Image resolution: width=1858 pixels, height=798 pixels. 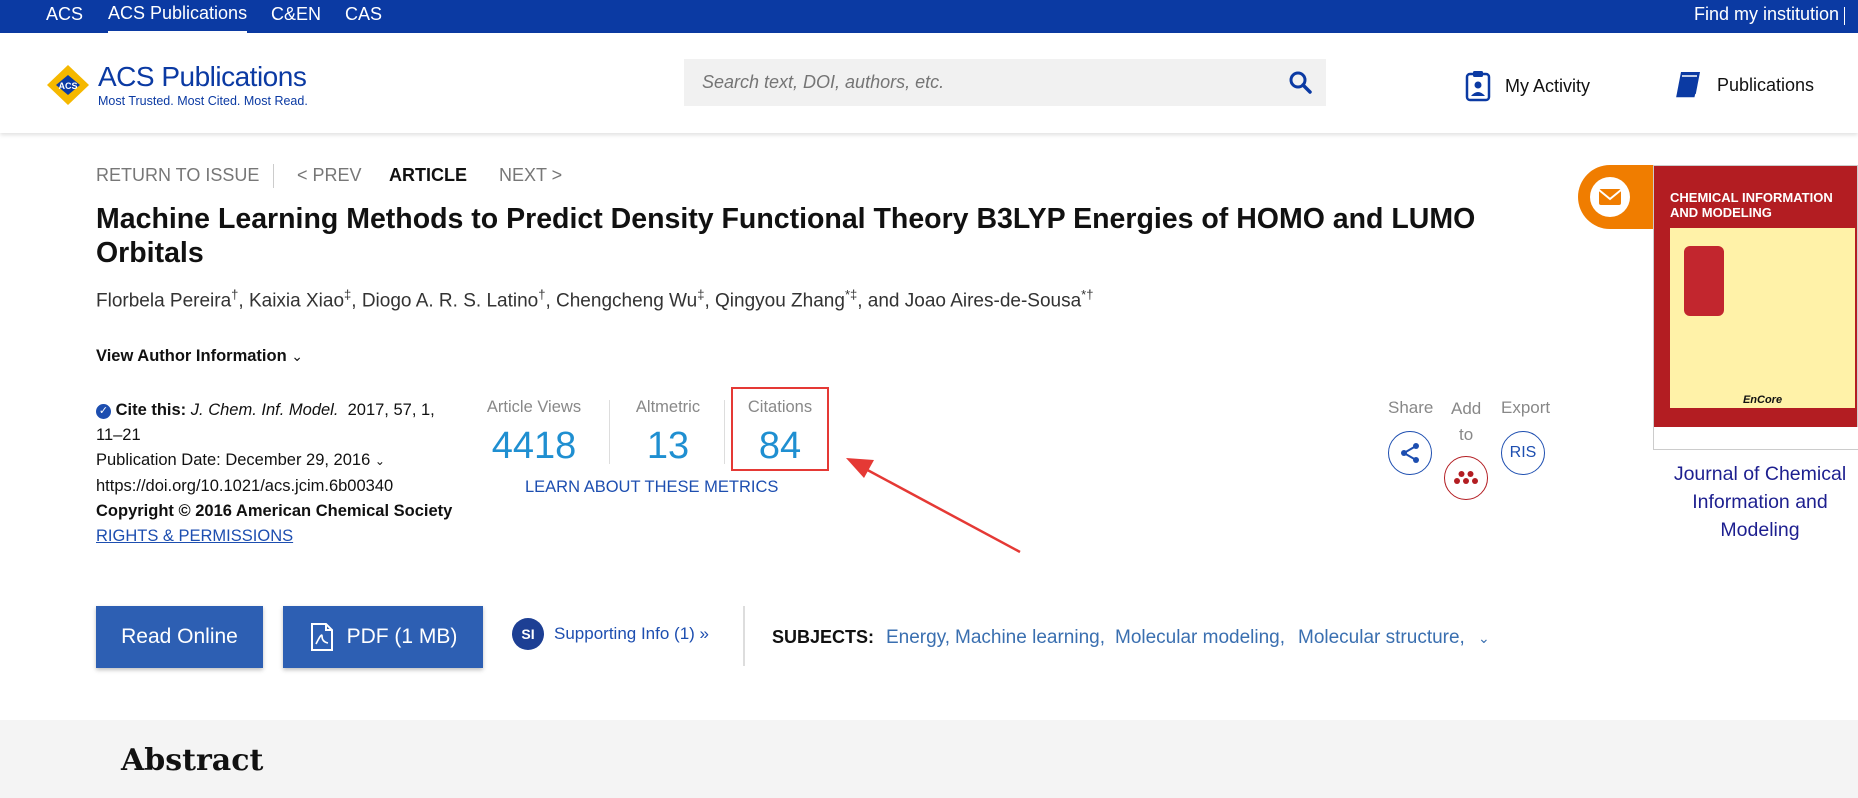 What do you see at coordinates (982, 82) in the screenshot?
I see `search-input` at bounding box center [982, 82].